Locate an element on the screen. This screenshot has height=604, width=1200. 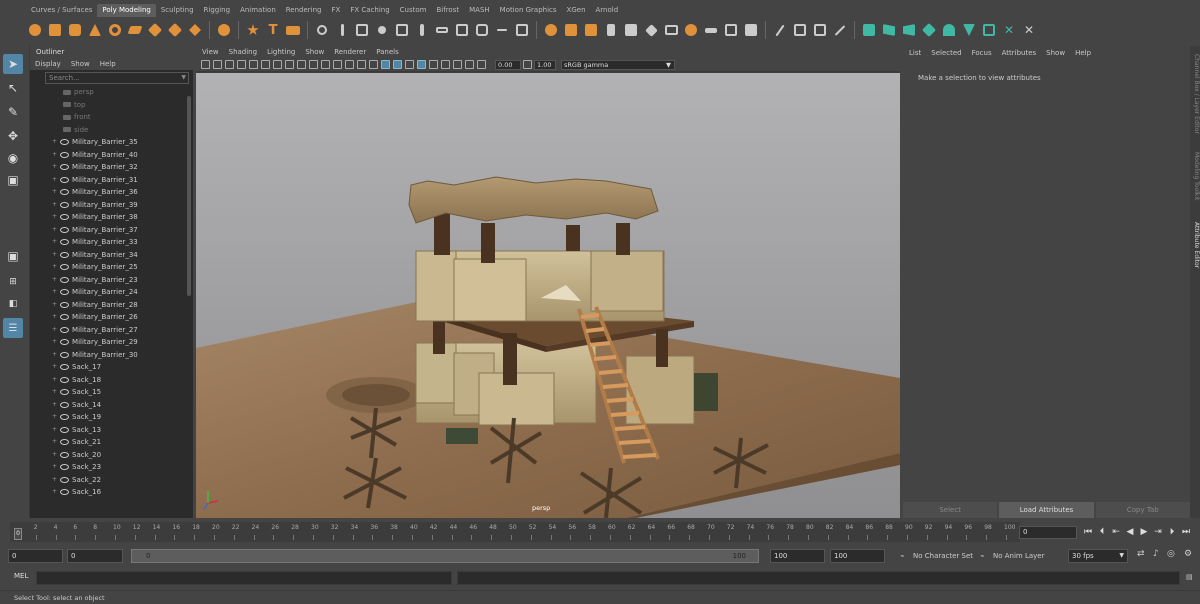
outliner-camera-item: top is located at coordinates (107, 105).